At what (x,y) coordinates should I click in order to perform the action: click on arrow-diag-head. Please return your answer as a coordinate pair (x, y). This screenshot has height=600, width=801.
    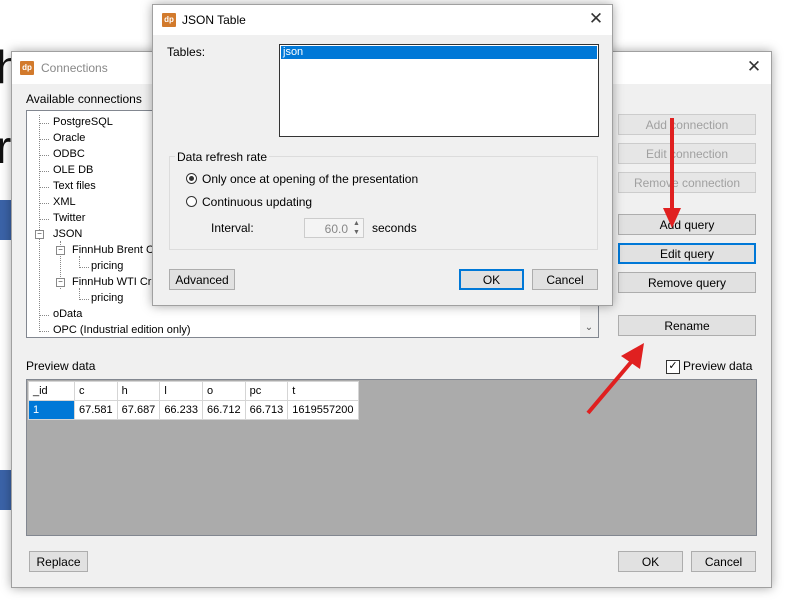
    Looking at the image, I should click on (632, 356).